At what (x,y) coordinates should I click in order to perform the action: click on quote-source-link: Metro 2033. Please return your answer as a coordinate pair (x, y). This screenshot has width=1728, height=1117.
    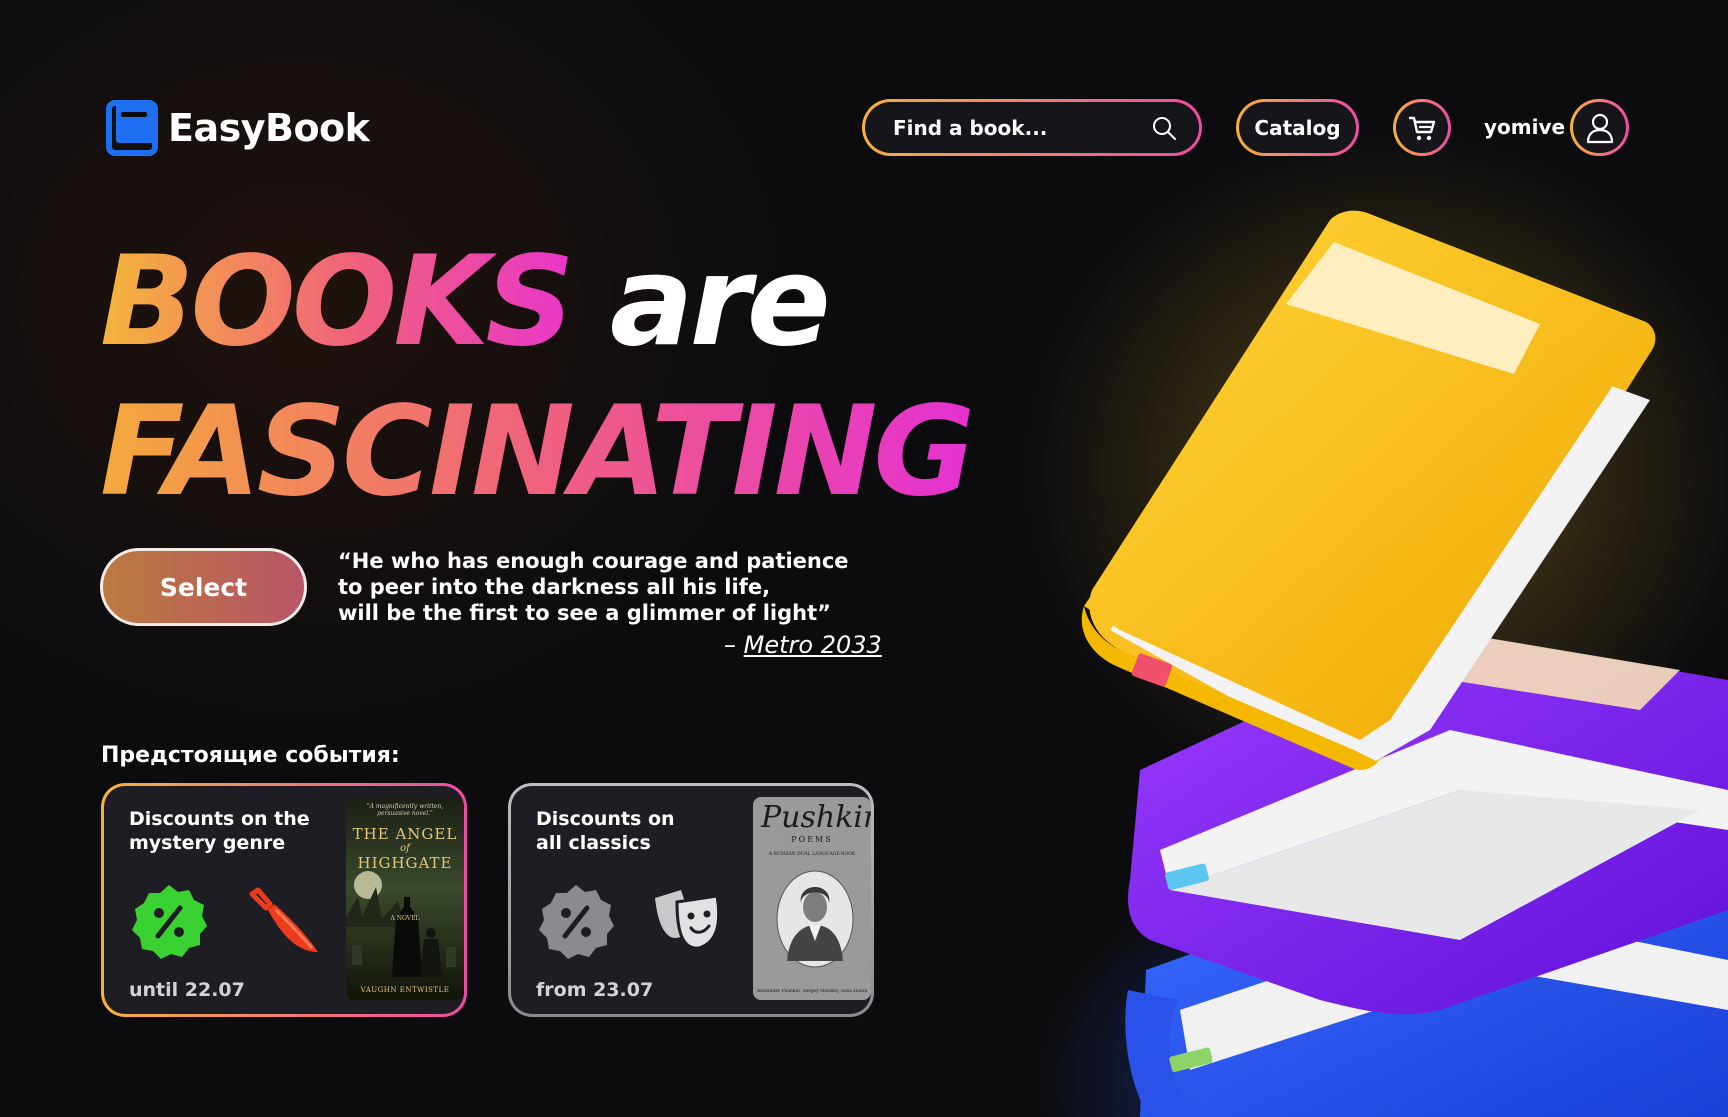
    Looking at the image, I should click on (813, 645).